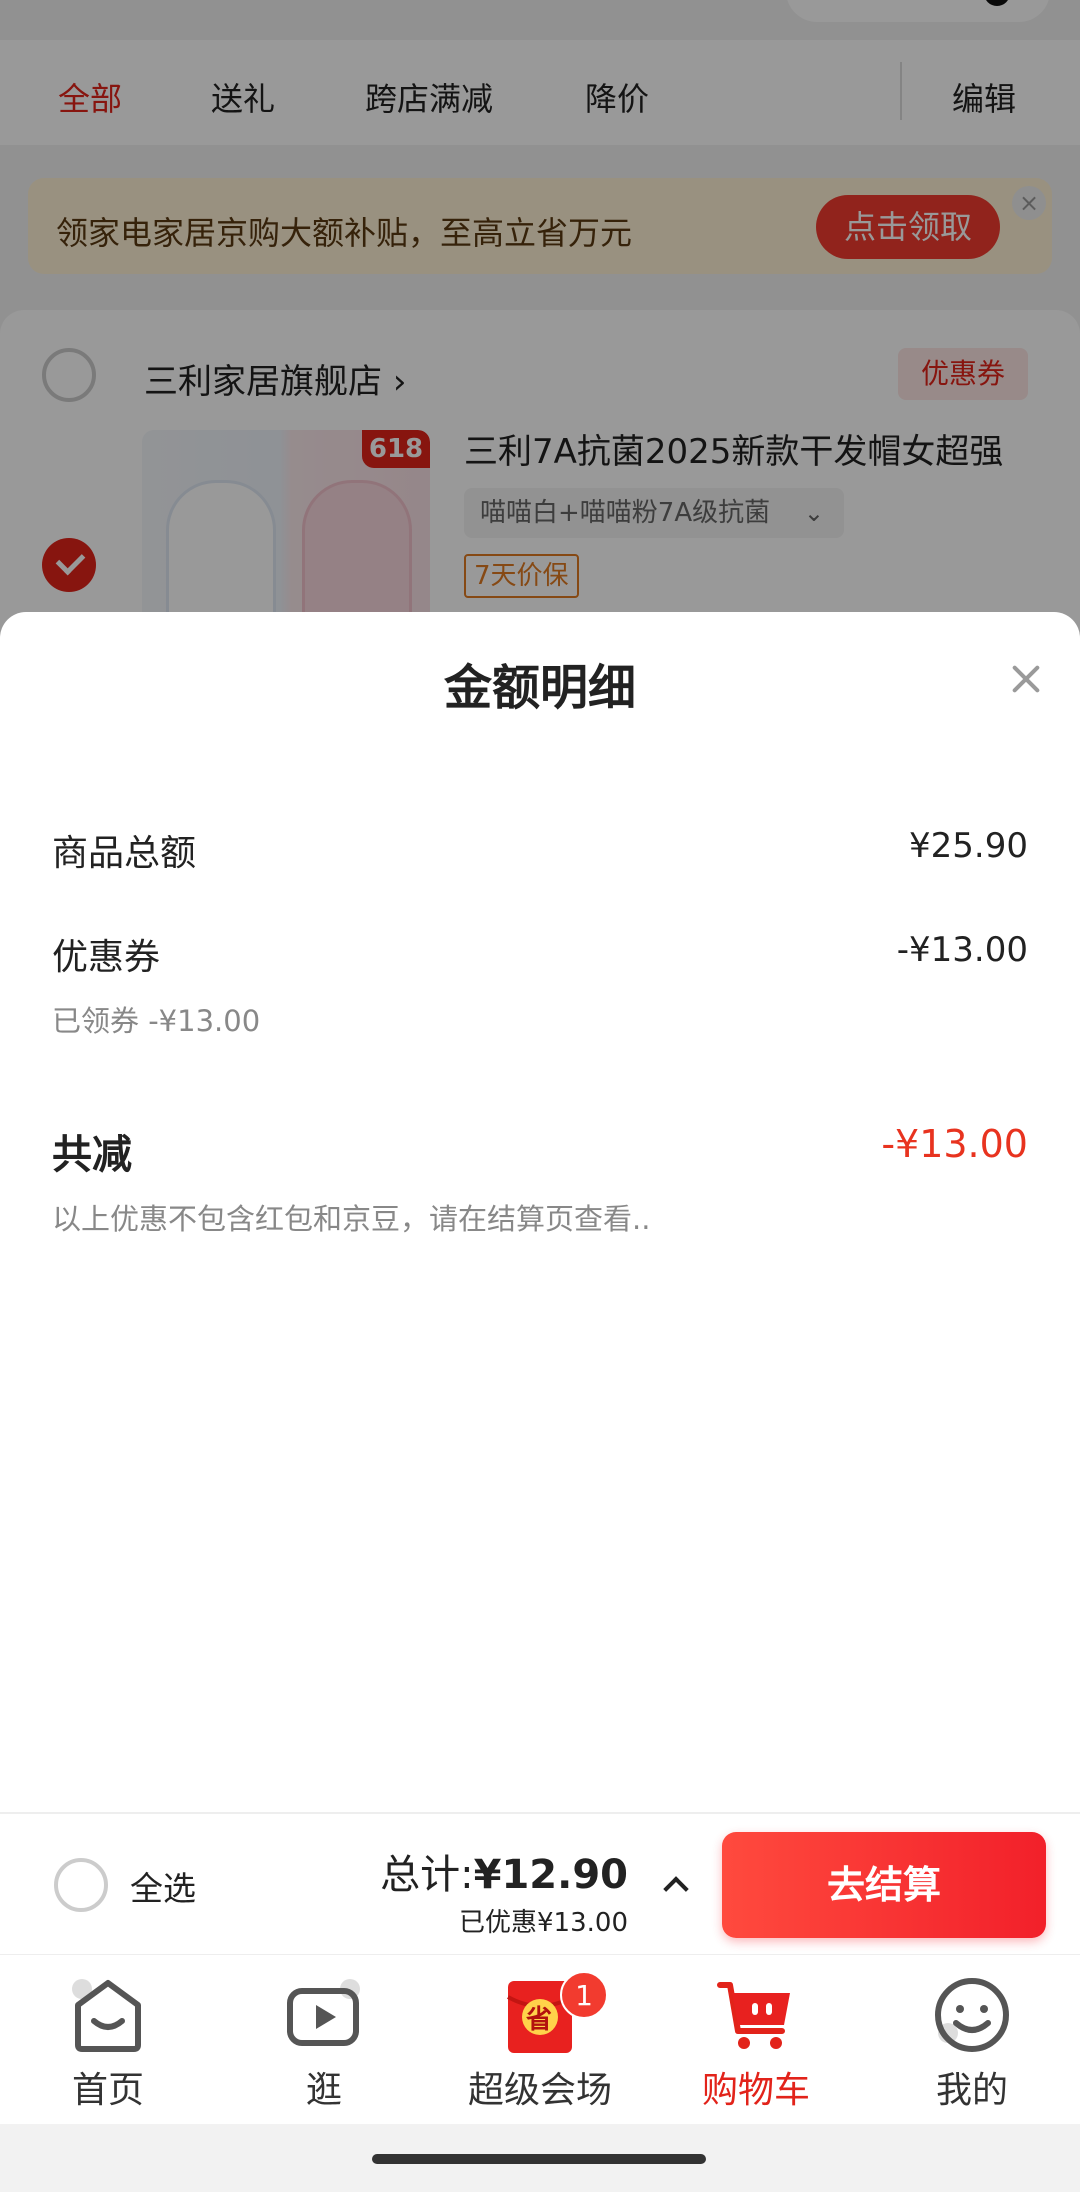  Describe the element at coordinates (550, 1875) in the screenshot. I see `total-amount: ¥12.90` at that location.